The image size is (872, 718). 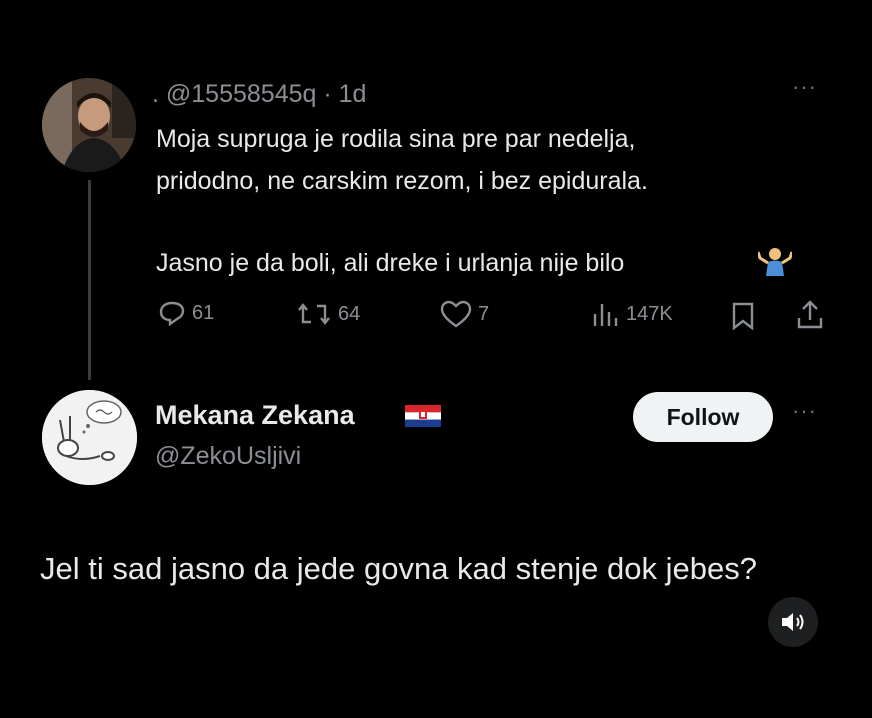 What do you see at coordinates (456, 314) in the screenshot?
I see `like-icon` at bounding box center [456, 314].